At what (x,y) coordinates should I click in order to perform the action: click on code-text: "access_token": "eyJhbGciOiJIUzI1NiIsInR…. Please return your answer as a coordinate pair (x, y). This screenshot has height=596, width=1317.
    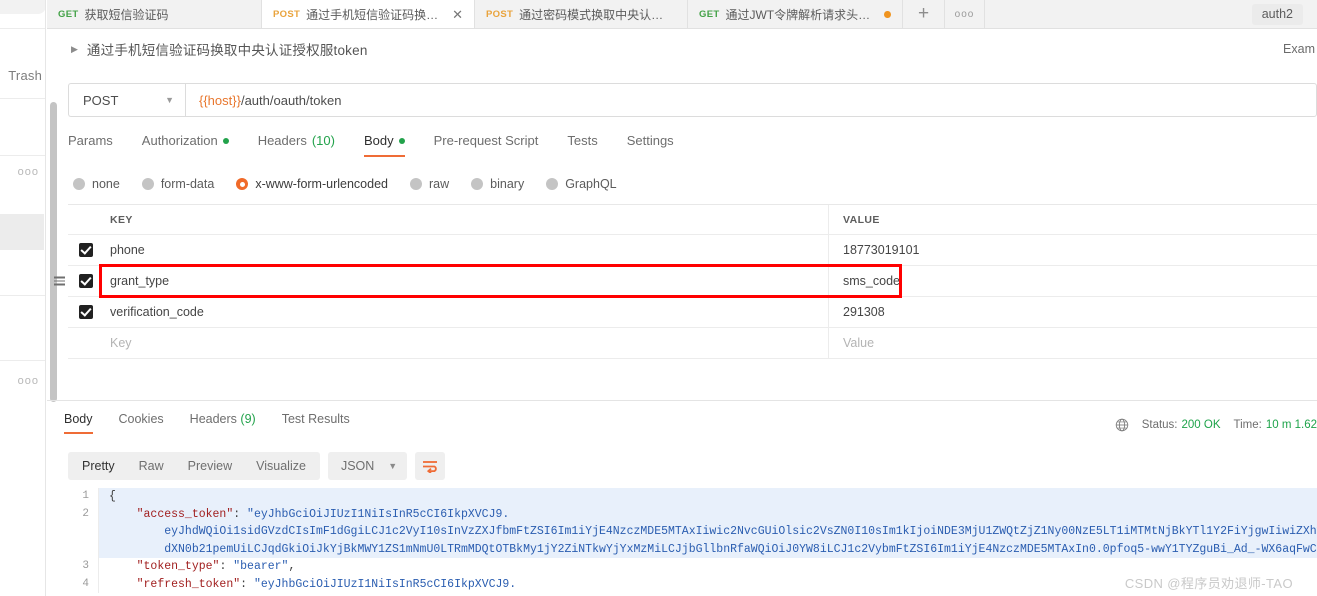
    Looking at the image, I should click on (707, 514).